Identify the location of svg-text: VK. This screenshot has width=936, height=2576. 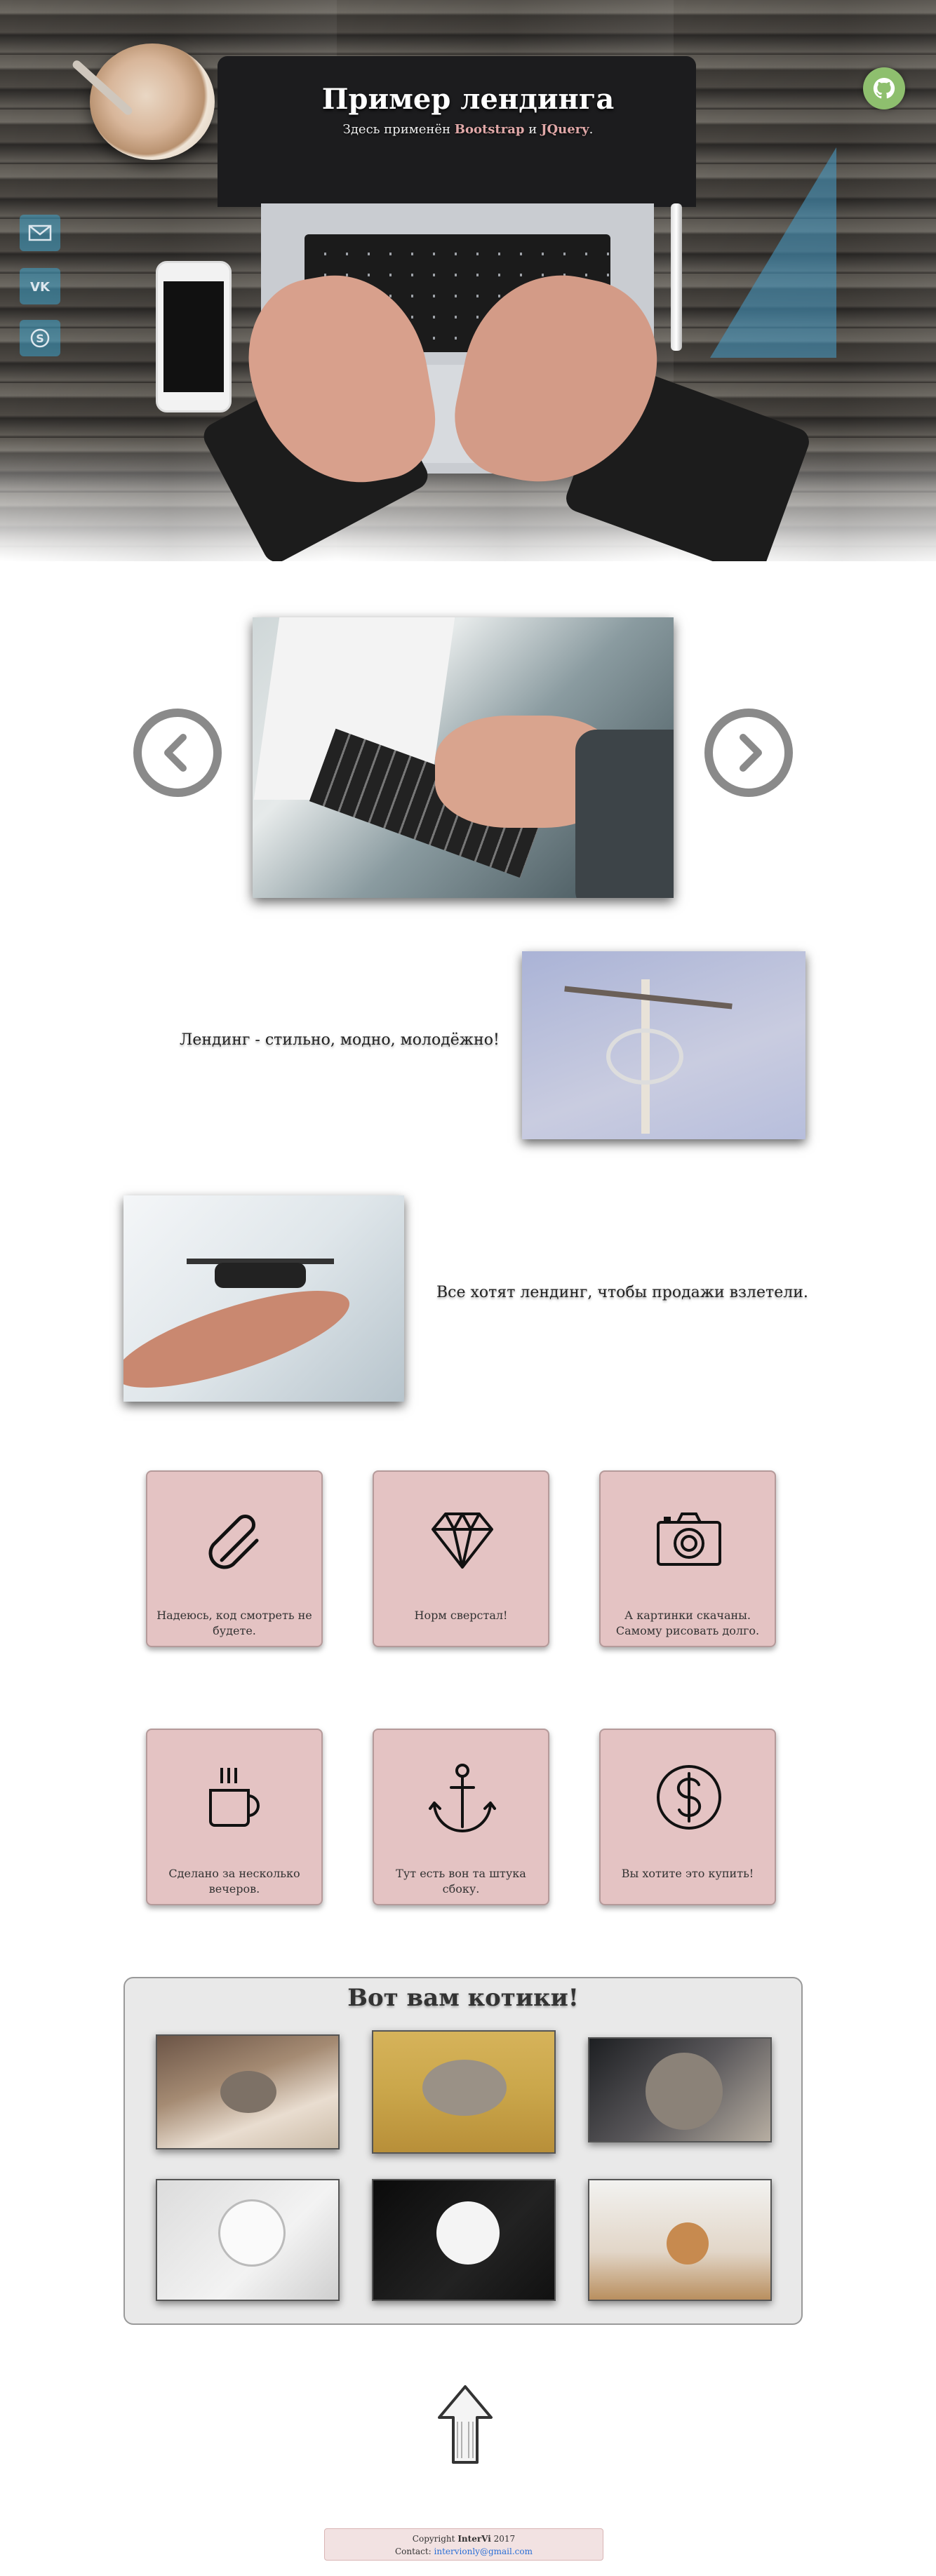
(40, 287).